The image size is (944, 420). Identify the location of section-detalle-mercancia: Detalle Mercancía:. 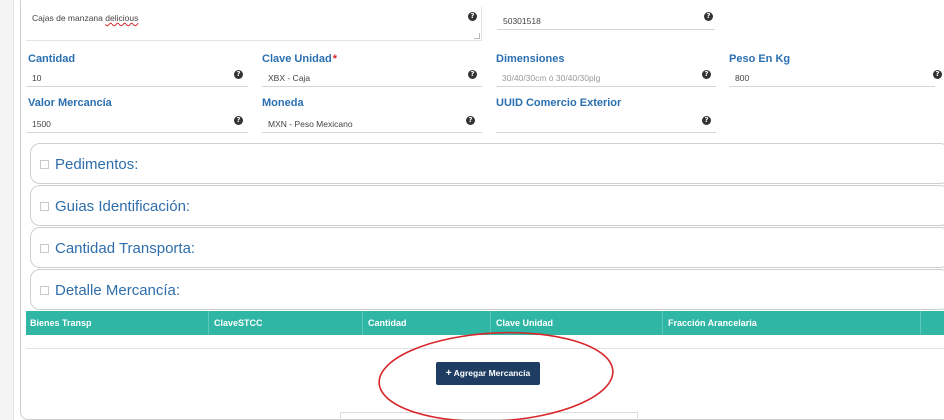
(487, 289).